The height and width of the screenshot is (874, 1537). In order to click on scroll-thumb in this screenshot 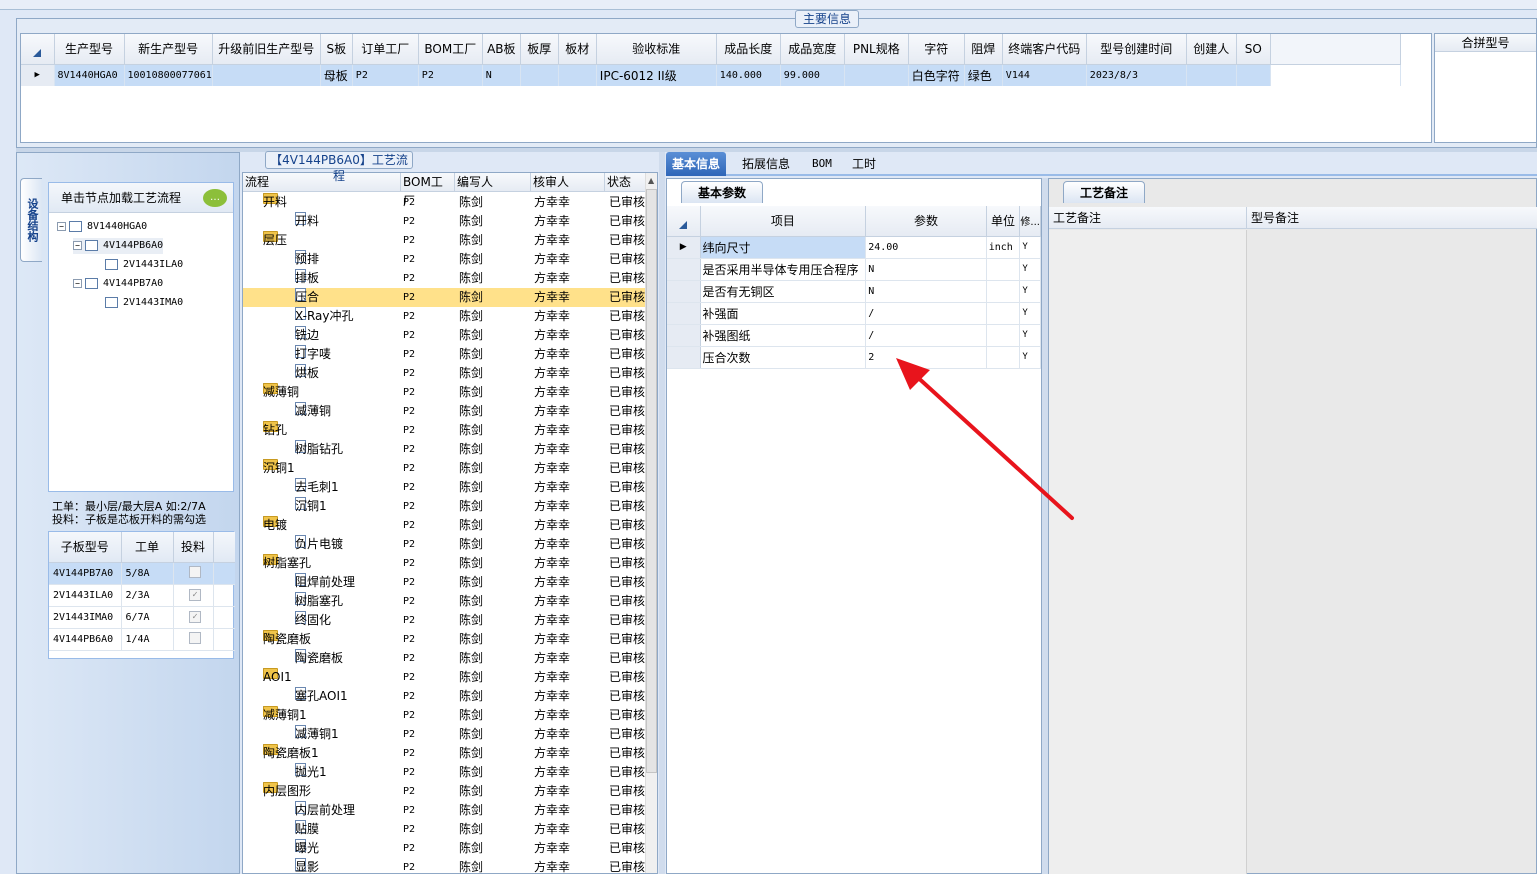, I will do `click(651, 481)`.